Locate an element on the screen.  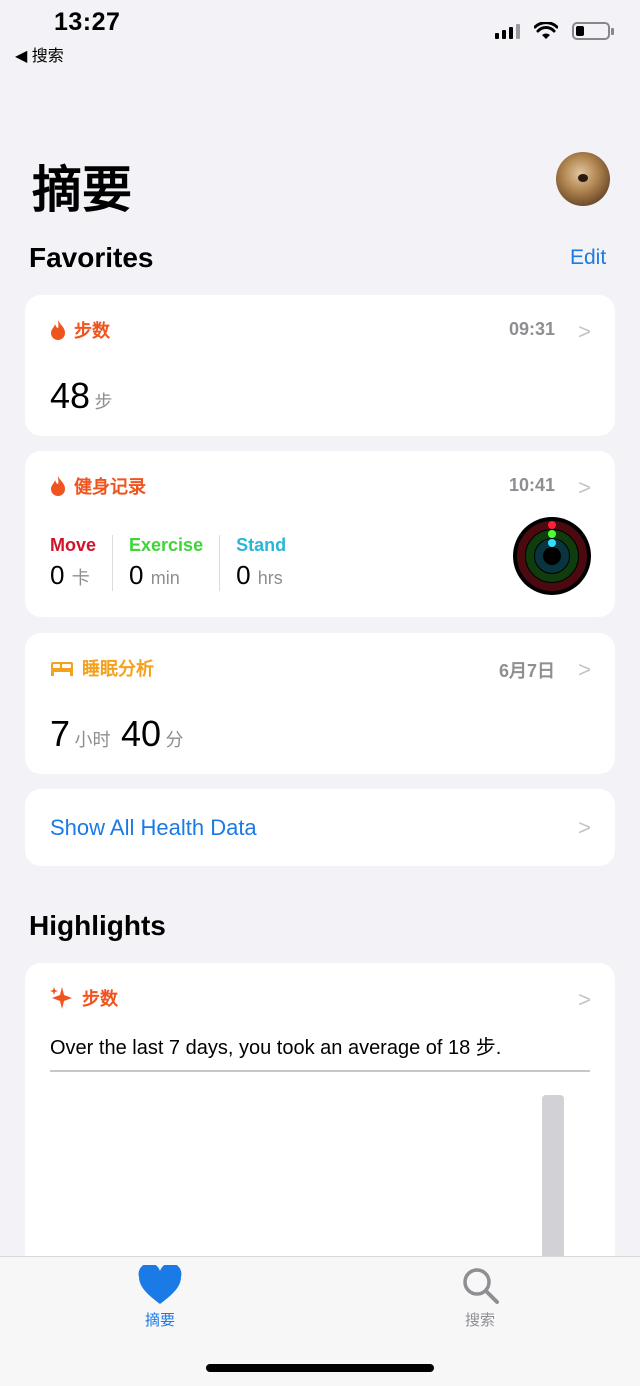
steps-card-label: 步数 is located at coordinates (92, 331).